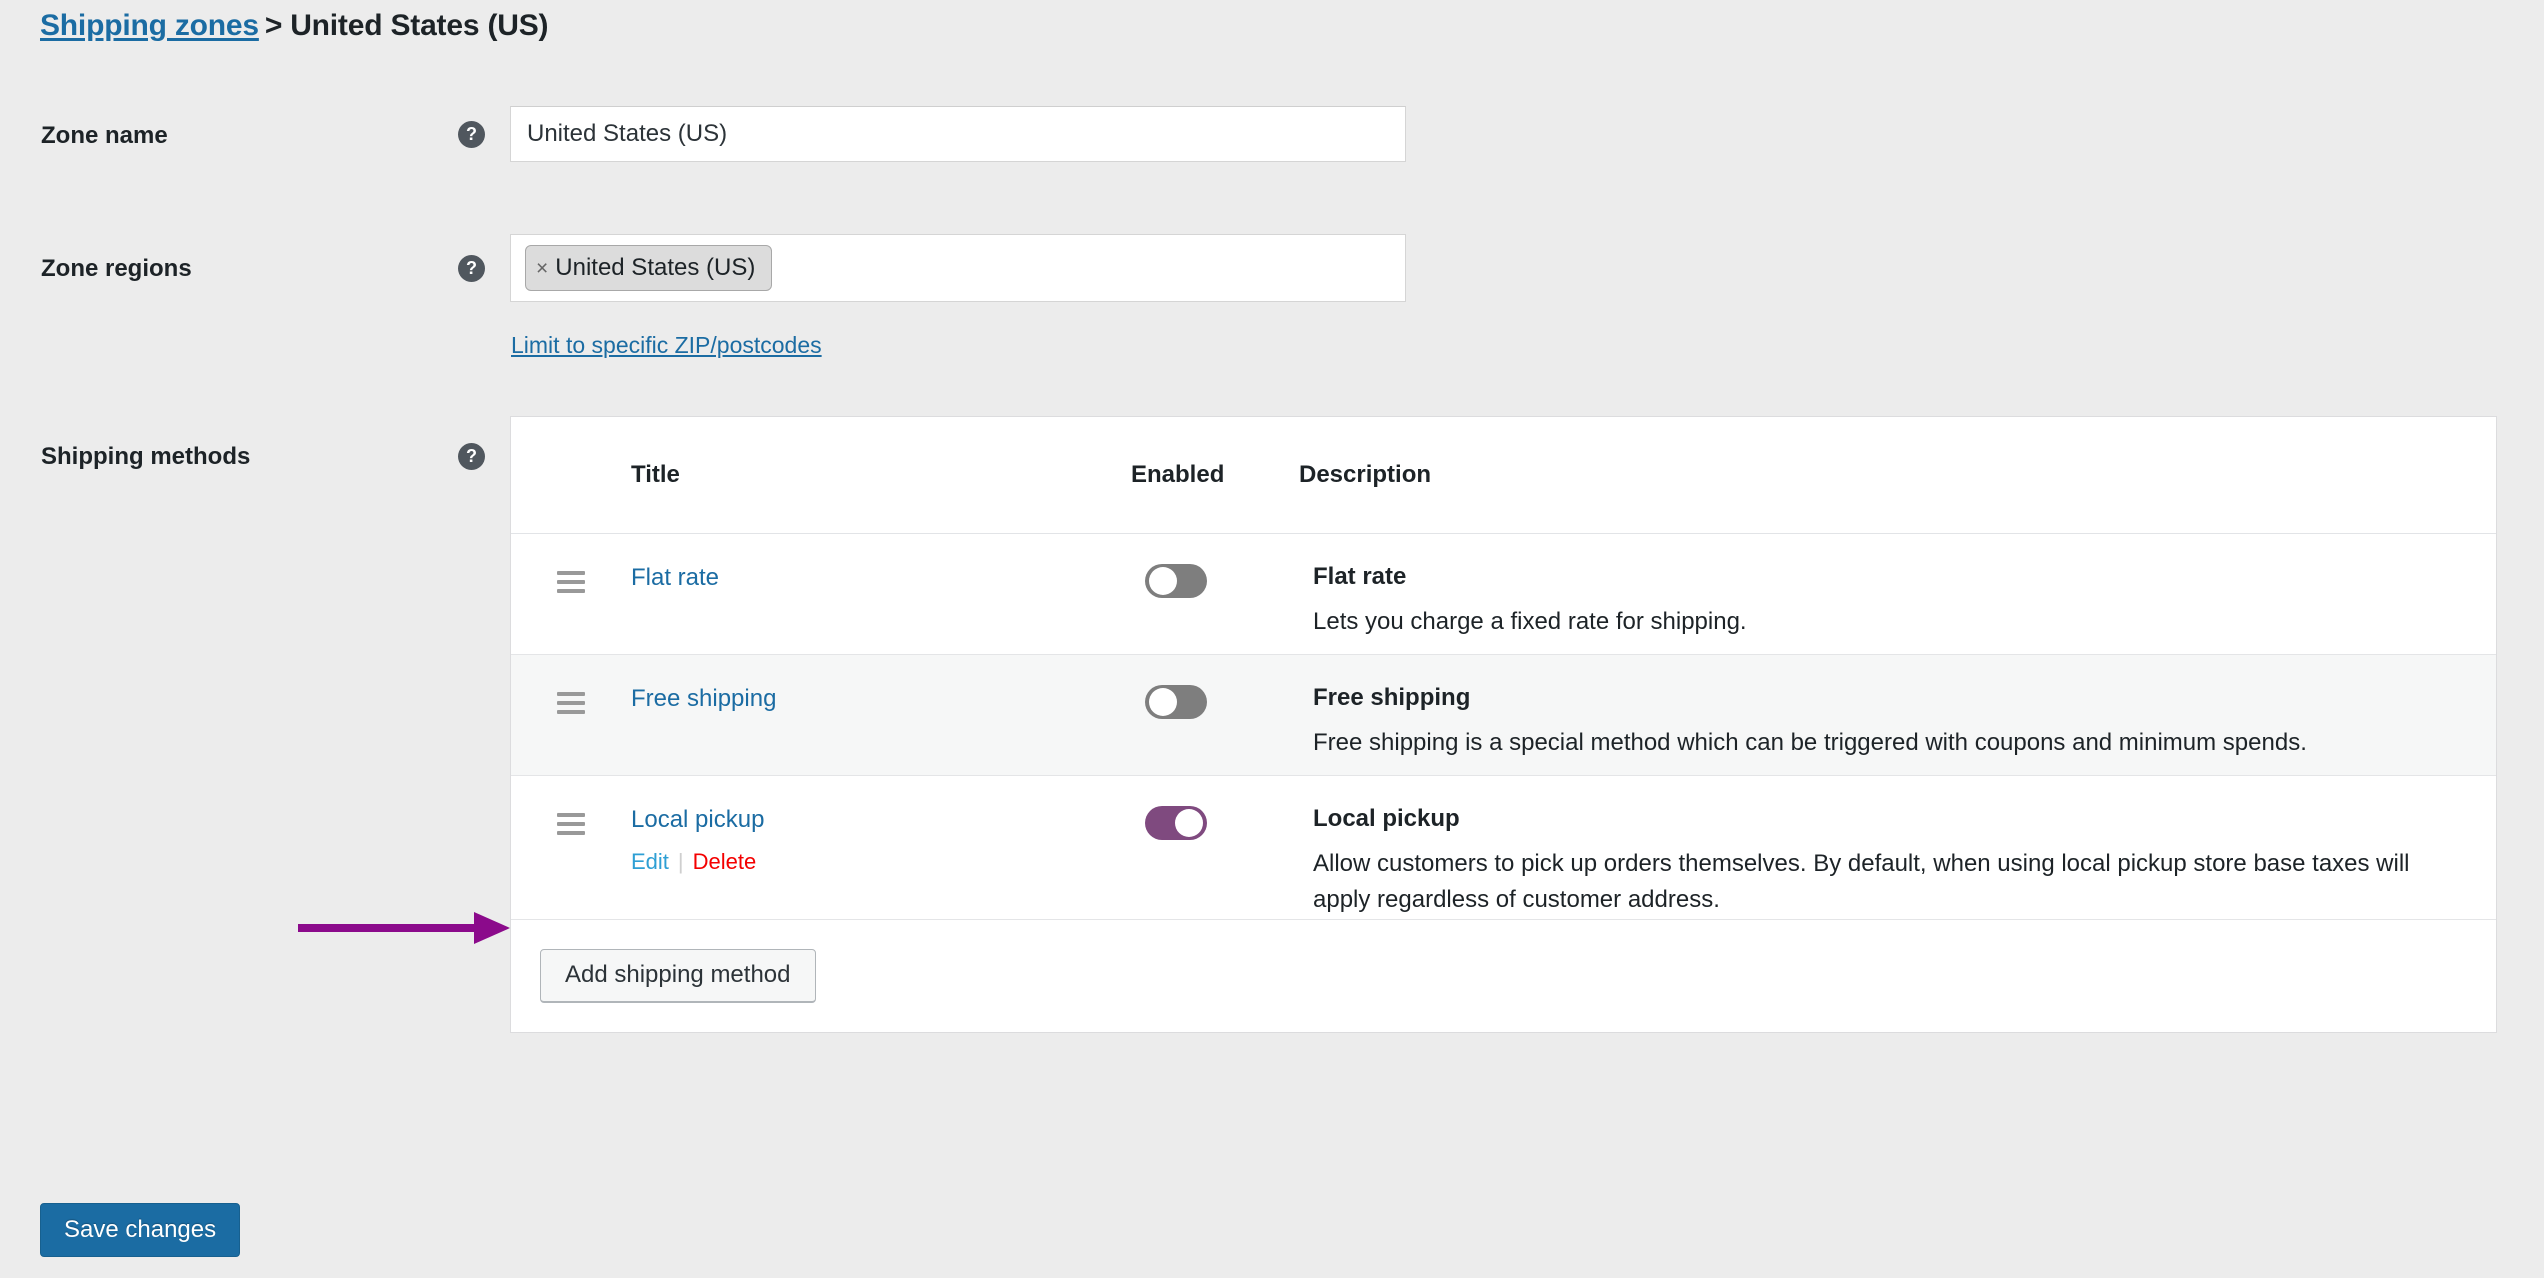  What do you see at coordinates (655, 474) in the screenshot?
I see `header-title-label: Title` at bounding box center [655, 474].